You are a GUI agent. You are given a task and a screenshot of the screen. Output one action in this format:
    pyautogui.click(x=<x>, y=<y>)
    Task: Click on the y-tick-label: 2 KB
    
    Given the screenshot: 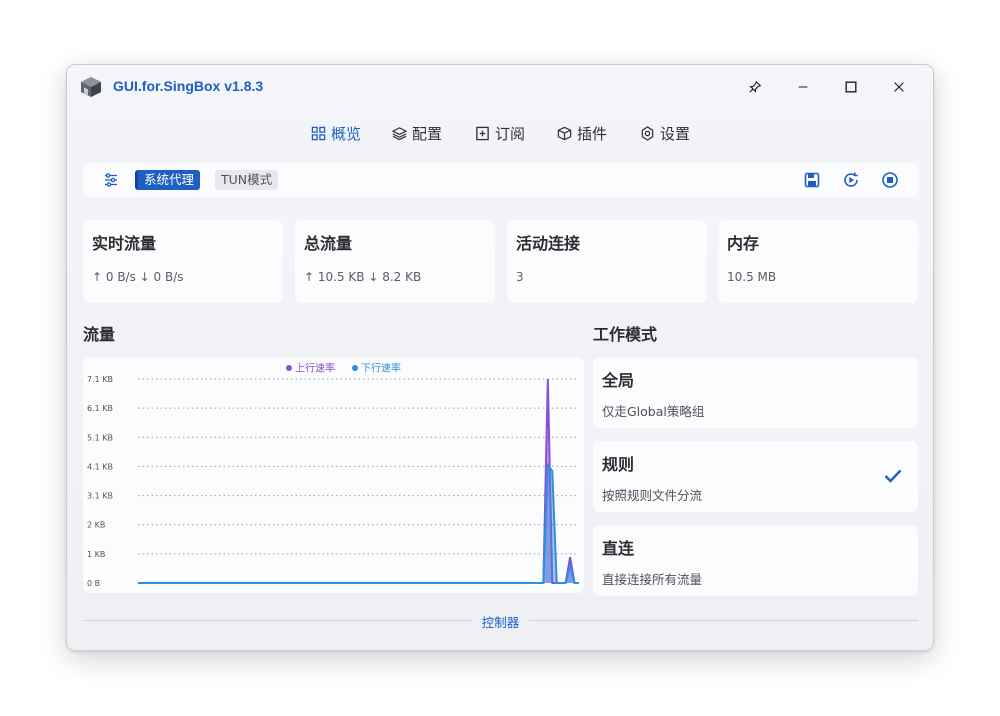 What is the action you would take?
    pyautogui.click(x=96, y=525)
    